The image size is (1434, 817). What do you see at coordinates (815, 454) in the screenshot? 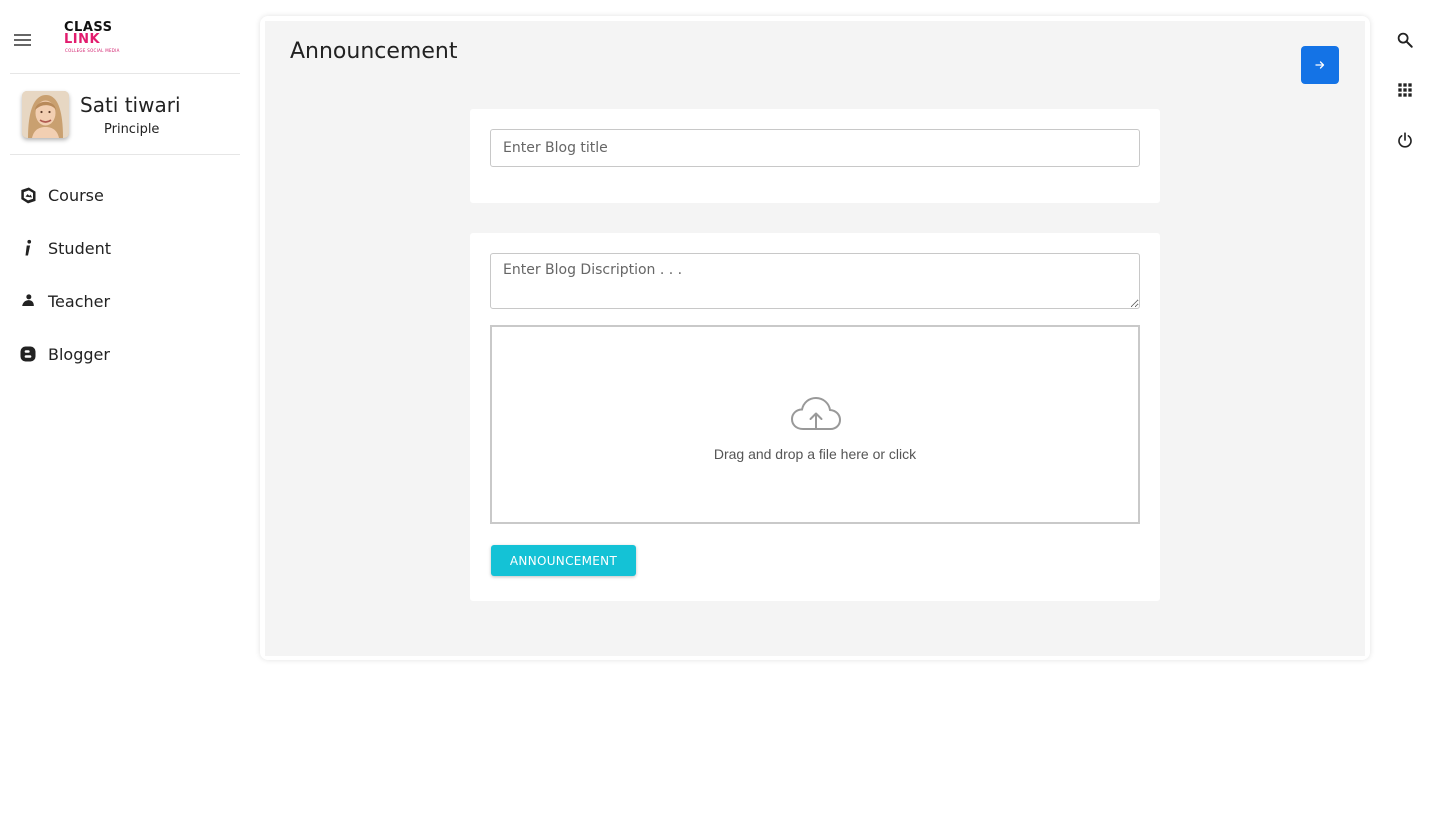
I see `dropzone-text: Drag and drop a file here or click` at bounding box center [815, 454].